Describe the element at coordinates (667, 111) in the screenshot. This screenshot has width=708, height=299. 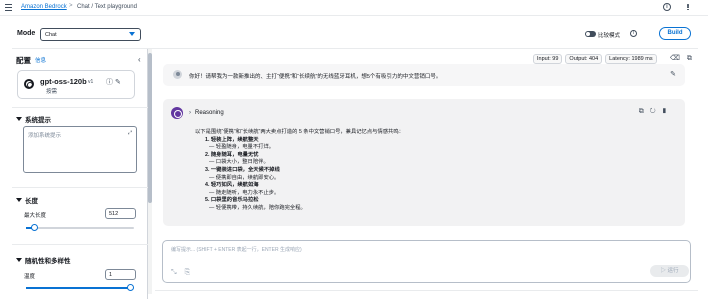
I see `metrics-icon: ▮` at that location.